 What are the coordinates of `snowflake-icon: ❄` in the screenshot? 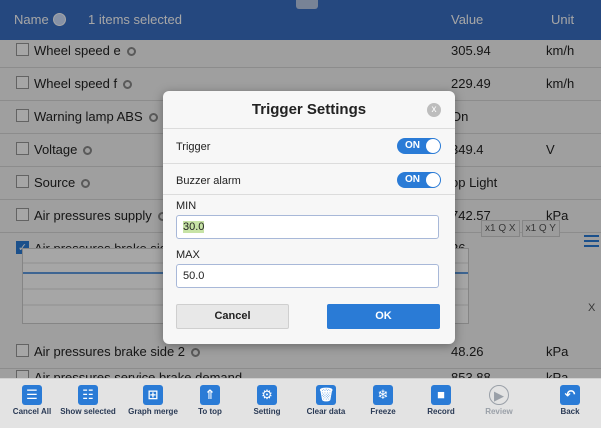 It's located at (383, 395).